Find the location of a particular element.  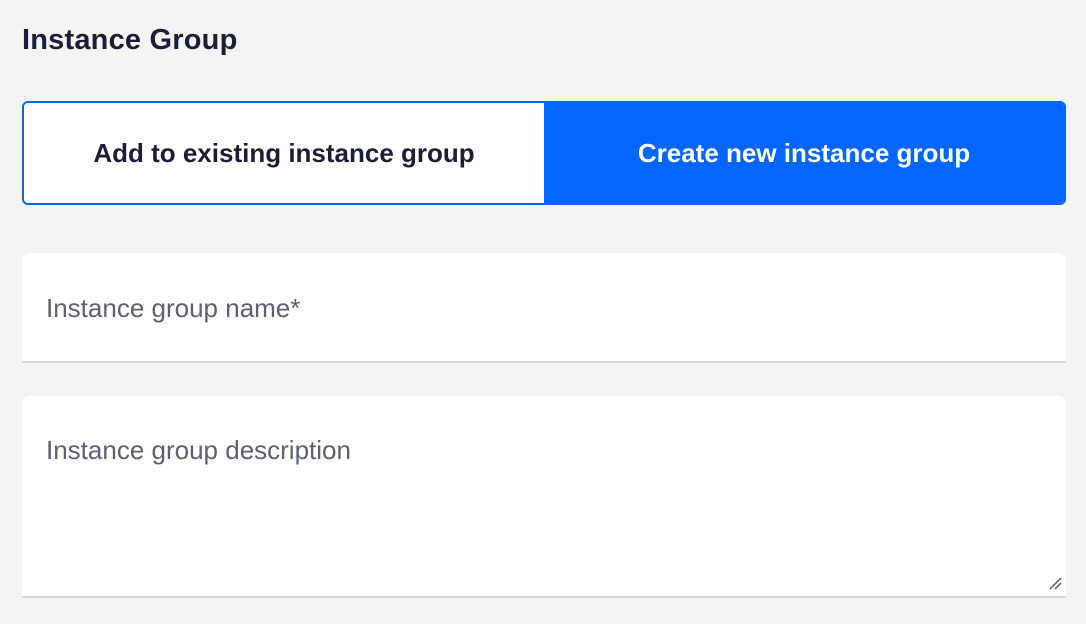

add-to-existing-group-option: Add to existing instance group is located at coordinates (284, 153).